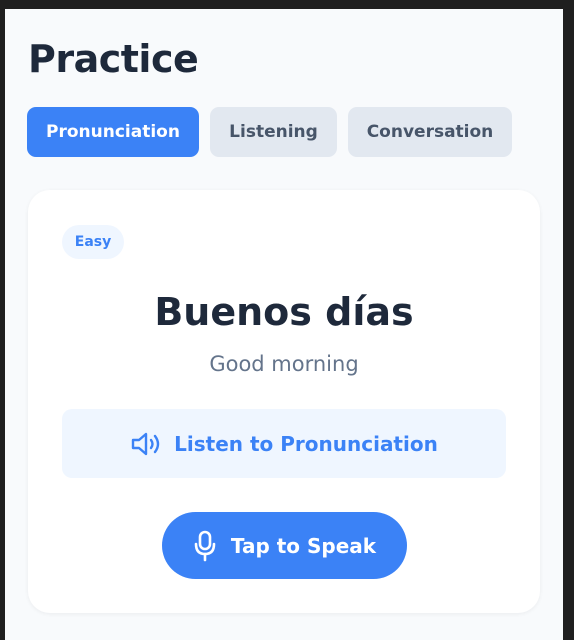 This screenshot has width=574, height=640. What do you see at coordinates (93, 242) in the screenshot?
I see `difficulty-badge: Easy` at bounding box center [93, 242].